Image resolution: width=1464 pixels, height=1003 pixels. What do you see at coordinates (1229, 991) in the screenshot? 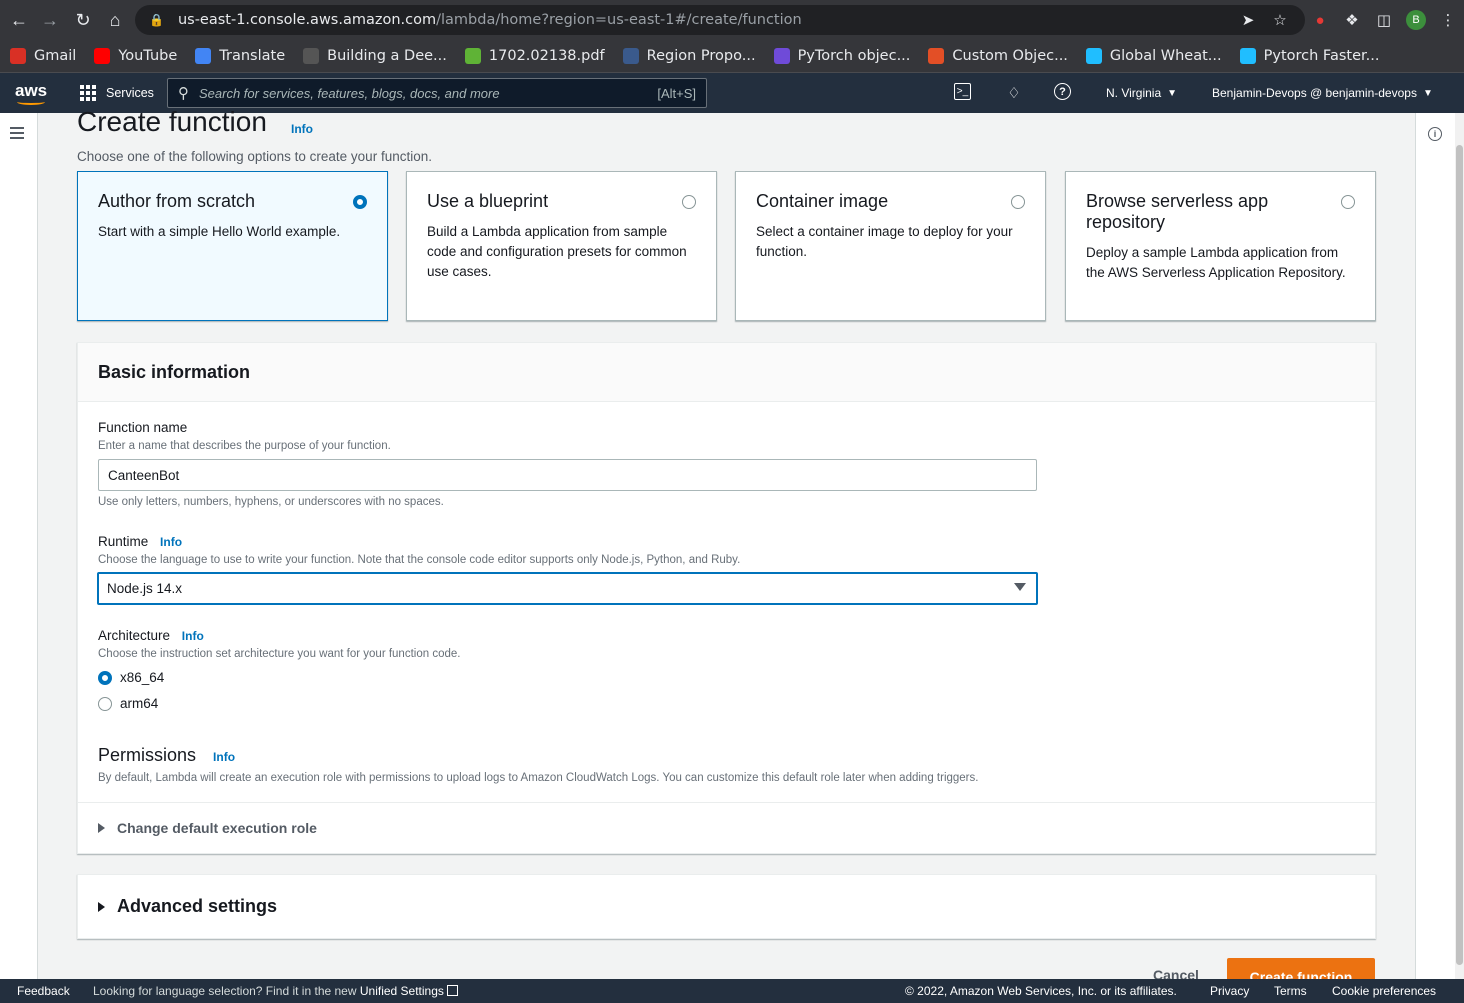
I see `privacy-link: Privacy` at bounding box center [1229, 991].